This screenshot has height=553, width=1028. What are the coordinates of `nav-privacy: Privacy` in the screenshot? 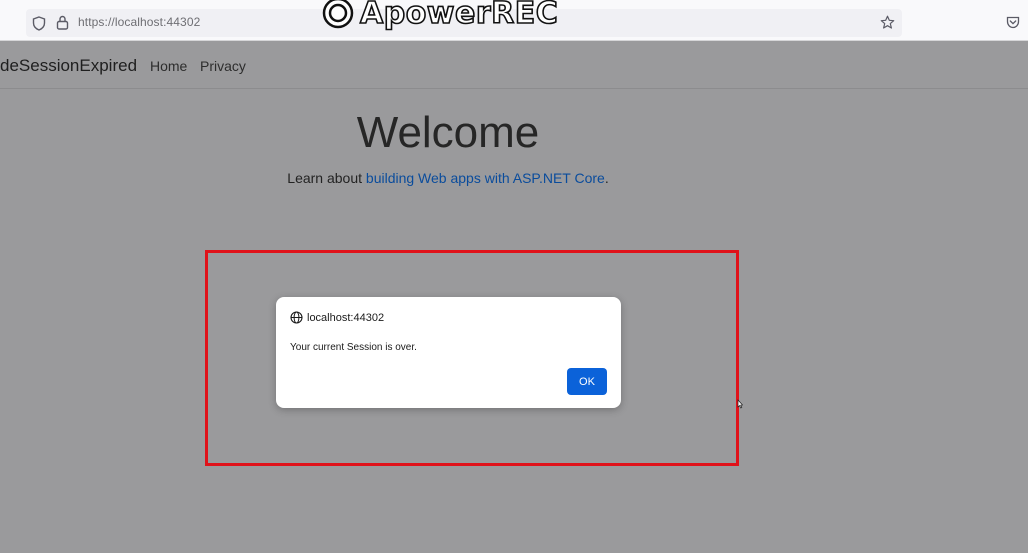 It's located at (223, 66).